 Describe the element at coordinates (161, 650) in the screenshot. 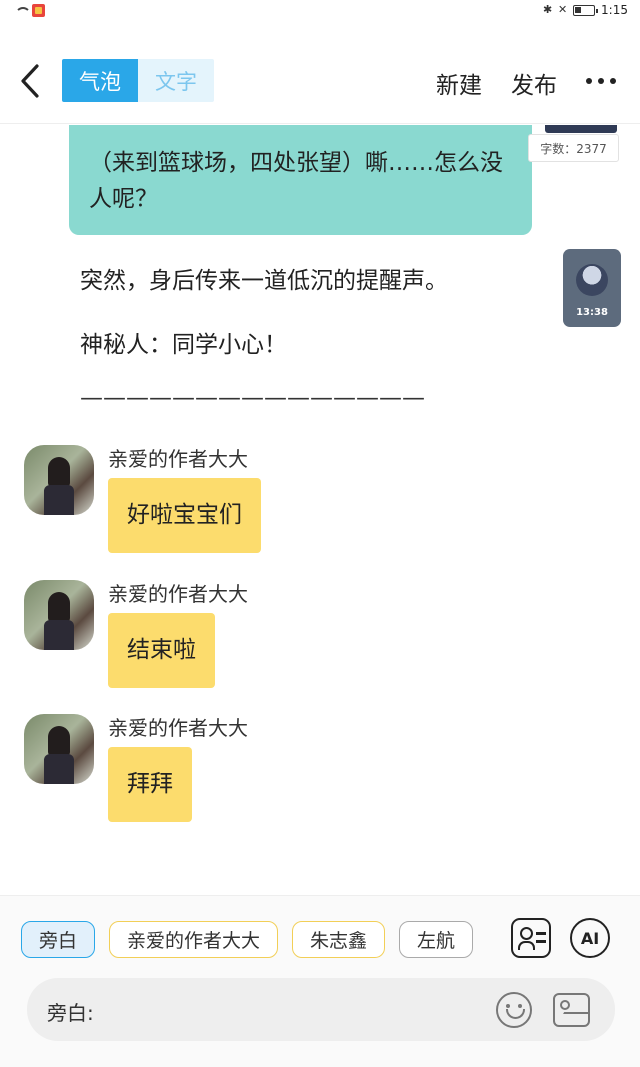

I see `message-bubble: 结束啦` at that location.